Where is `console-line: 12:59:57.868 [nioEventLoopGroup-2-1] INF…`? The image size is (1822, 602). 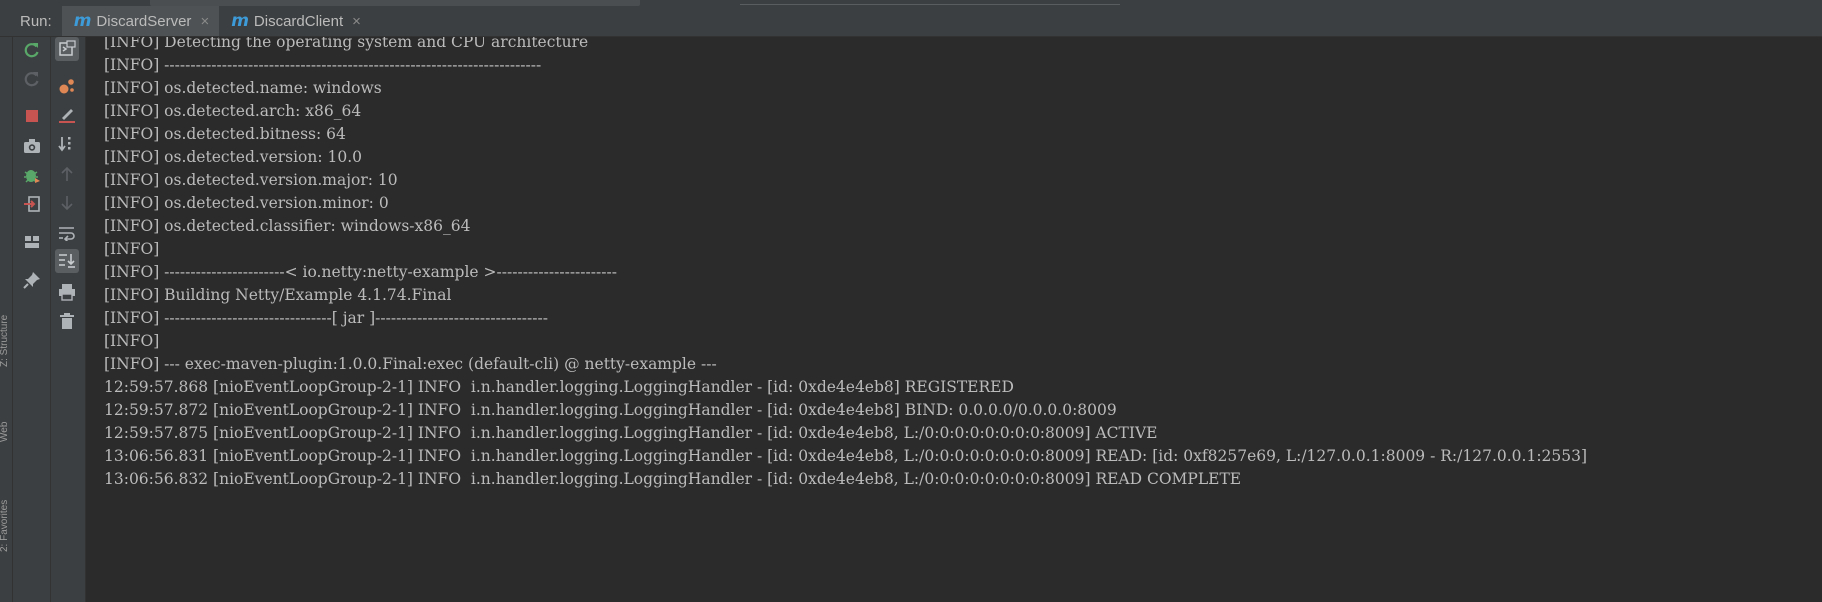
console-line: 12:59:57.868 [nioEventLoopGroup-2-1] INF… is located at coordinates (559, 387).